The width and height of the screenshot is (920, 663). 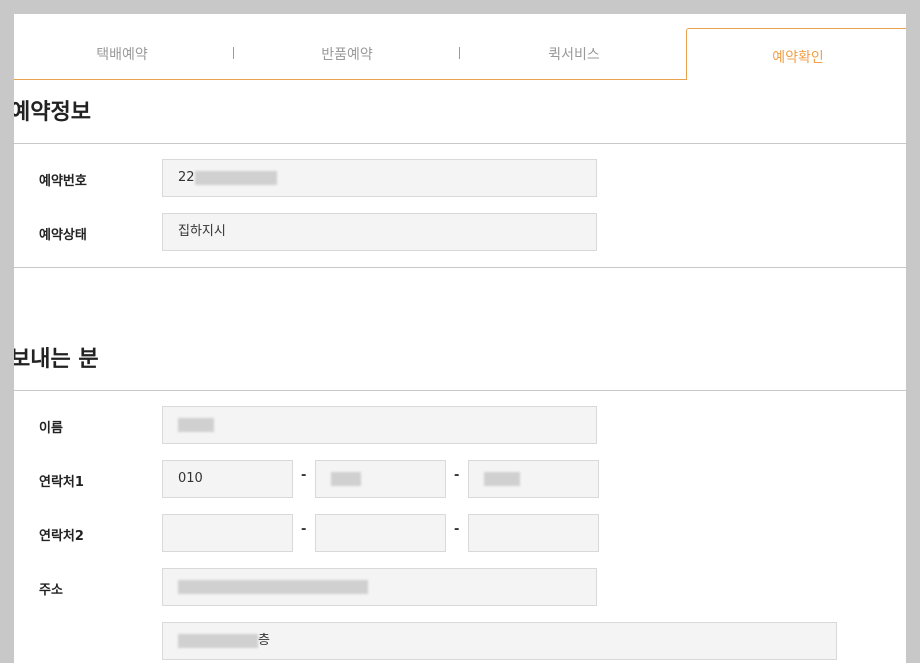 What do you see at coordinates (202, 231) in the screenshot?
I see `reservation-status-value: 집하지시` at bounding box center [202, 231].